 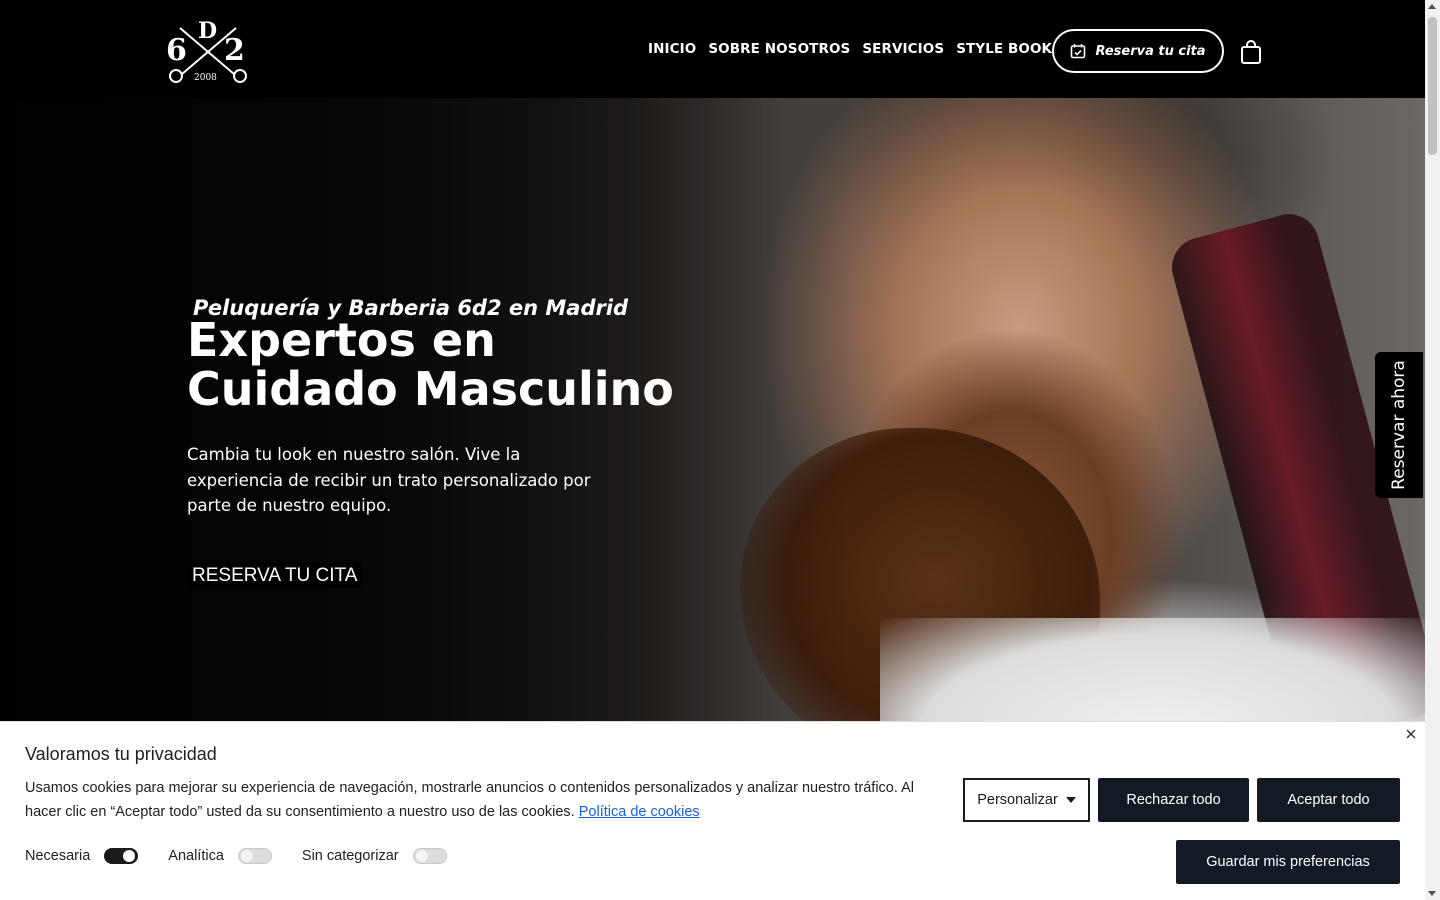 I want to click on cookie-title: Valoramos tu privacidad, so click(x=121, y=754).